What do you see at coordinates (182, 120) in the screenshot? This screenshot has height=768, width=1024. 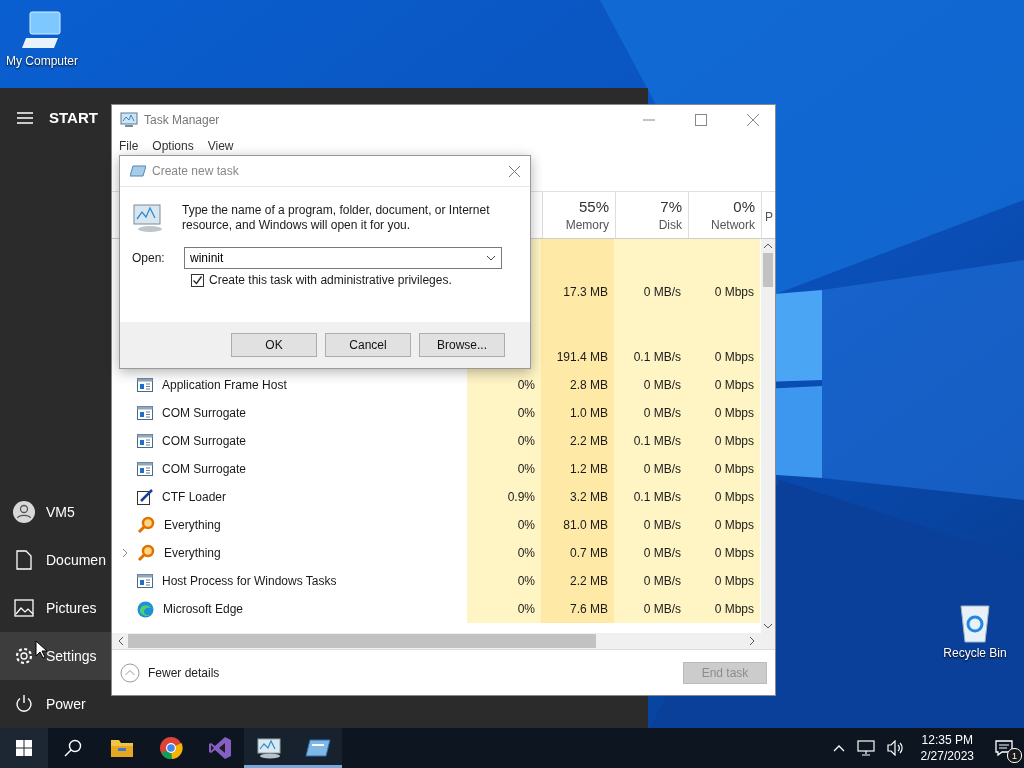 I see `window-title: Task Manager` at bounding box center [182, 120].